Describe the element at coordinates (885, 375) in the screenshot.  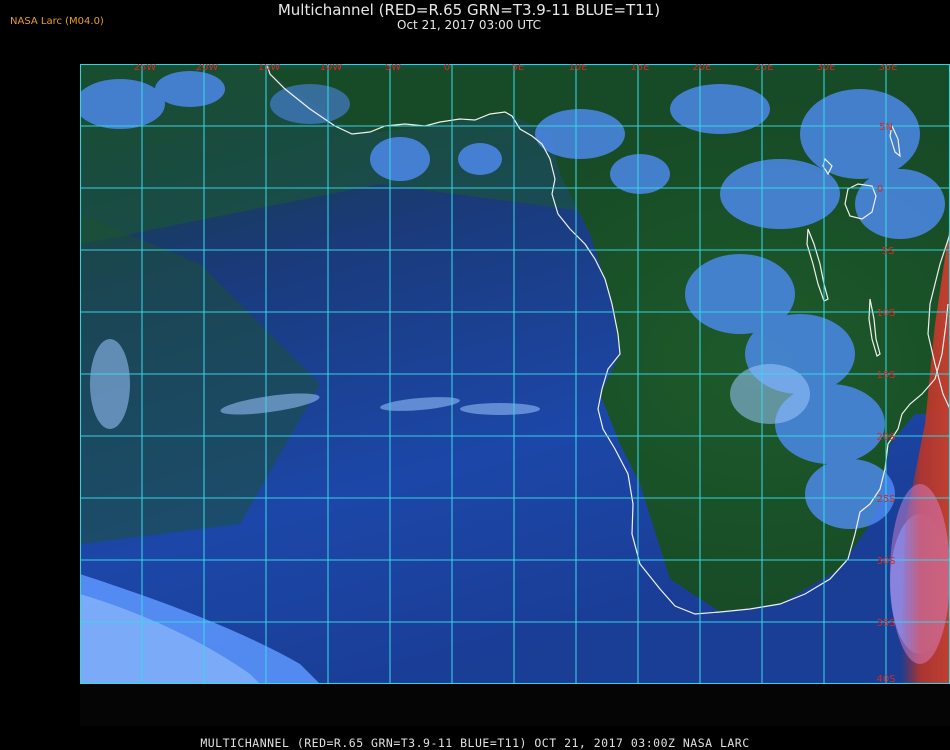
I see `lat-label: 15S` at that location.